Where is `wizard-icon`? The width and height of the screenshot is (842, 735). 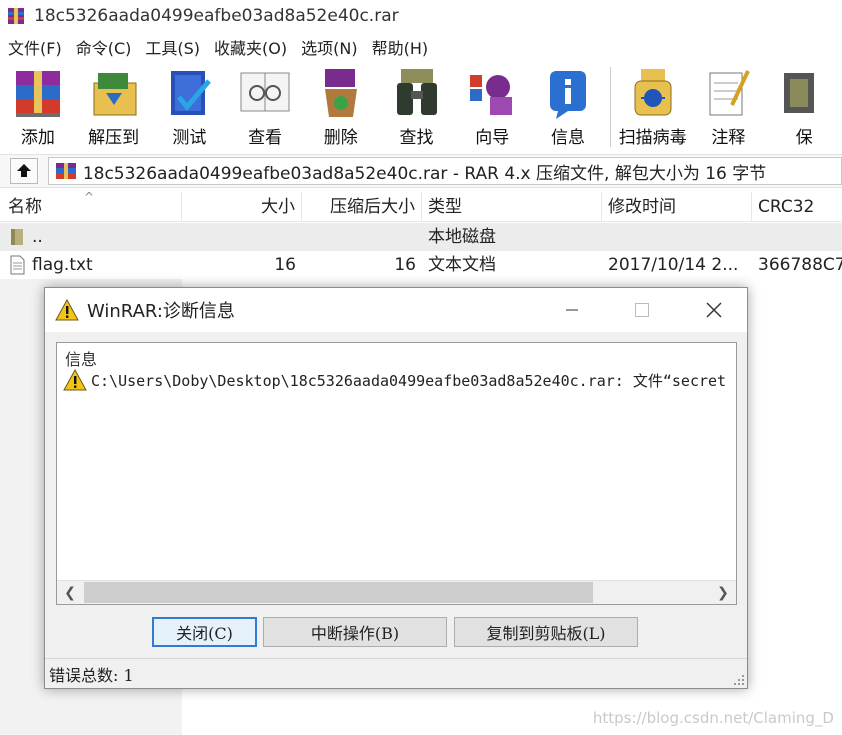
wizard-icon is located at coordinates (491, 95).